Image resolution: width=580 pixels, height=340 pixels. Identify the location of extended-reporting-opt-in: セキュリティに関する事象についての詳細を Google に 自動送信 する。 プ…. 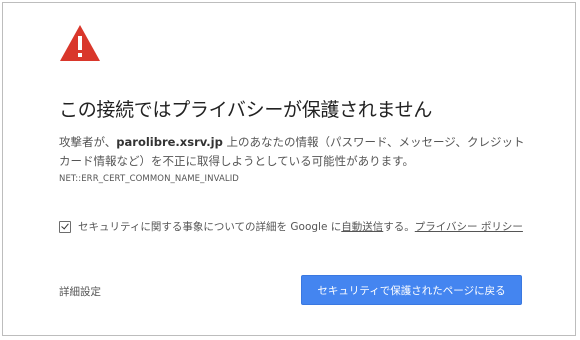
(291, 226).